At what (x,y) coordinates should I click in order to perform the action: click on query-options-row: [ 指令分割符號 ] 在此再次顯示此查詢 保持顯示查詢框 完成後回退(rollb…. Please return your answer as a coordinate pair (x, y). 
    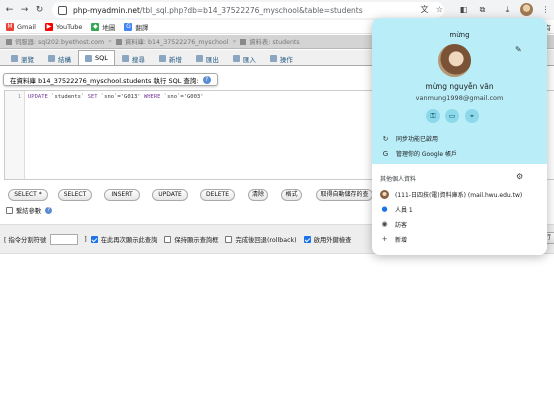
    Looking at the image, I should click on (181, 239).